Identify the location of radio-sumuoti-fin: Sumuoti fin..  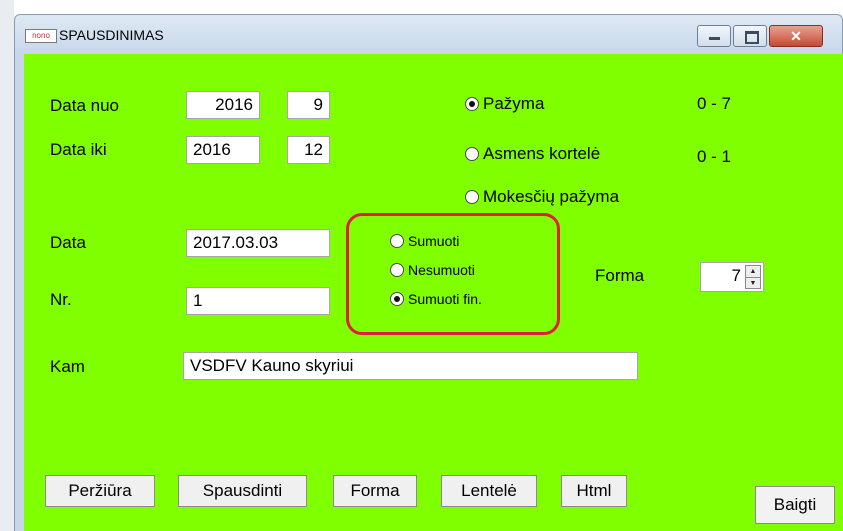
(436, 299).